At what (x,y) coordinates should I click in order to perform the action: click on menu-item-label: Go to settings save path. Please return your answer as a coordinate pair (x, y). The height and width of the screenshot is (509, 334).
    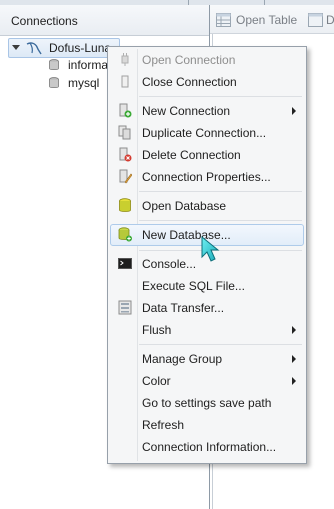
    Looking at the image, I should click on (207, 403).